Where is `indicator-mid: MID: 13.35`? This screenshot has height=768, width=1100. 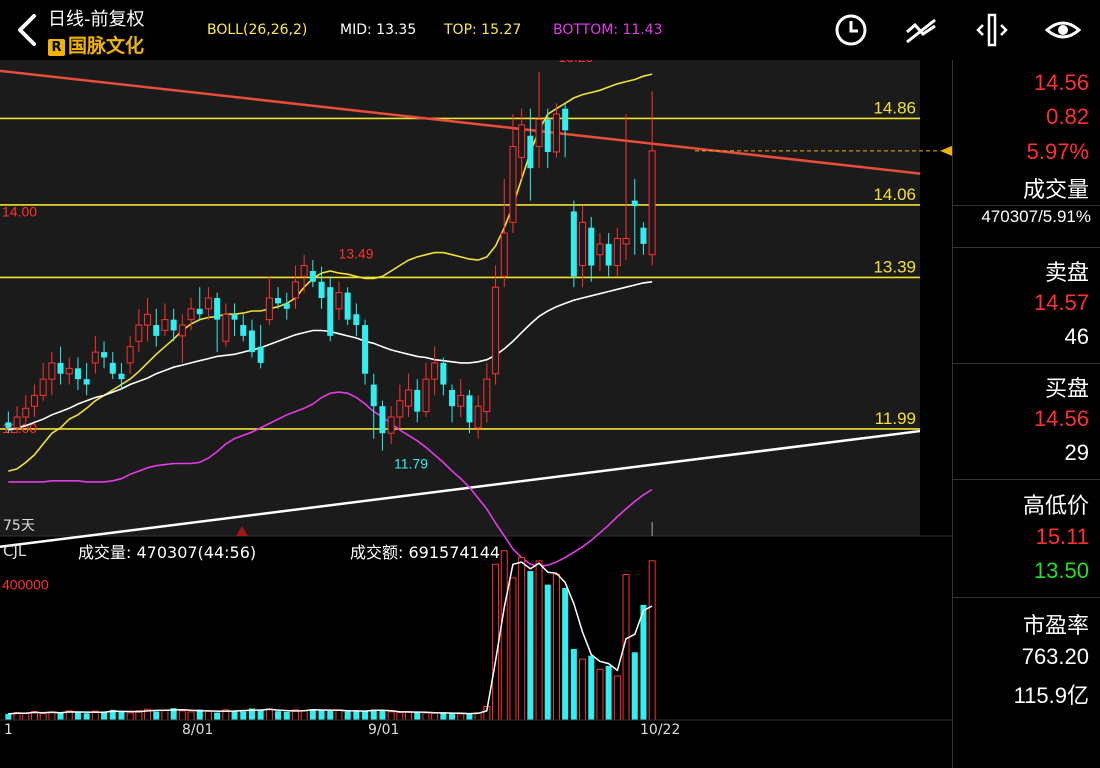
indicator-mid: MID: 13.35 is located at coordinates (378, 30).